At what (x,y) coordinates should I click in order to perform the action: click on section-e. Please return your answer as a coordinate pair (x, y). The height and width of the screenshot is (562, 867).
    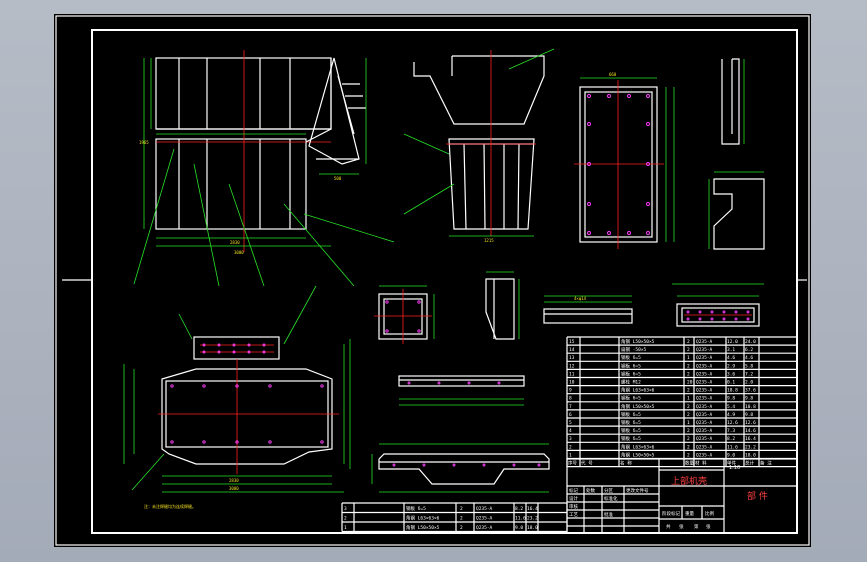
    Looking at the image, I should click on (502, 305).